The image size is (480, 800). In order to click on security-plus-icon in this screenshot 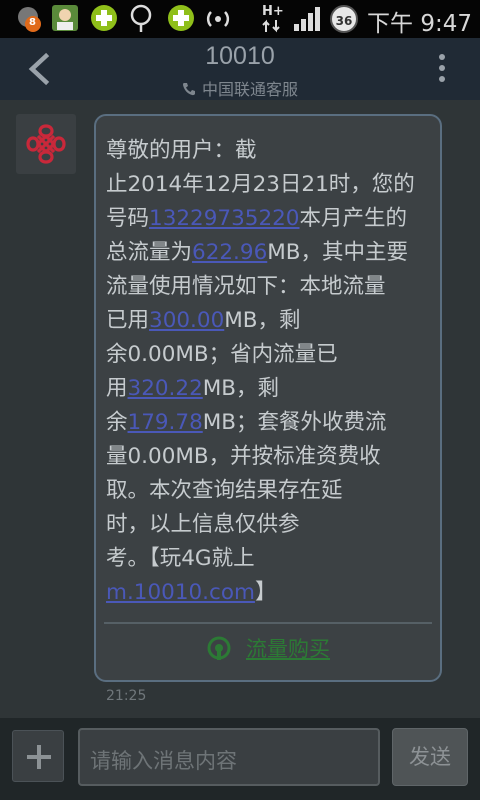, I will do `click(104, 18)`.